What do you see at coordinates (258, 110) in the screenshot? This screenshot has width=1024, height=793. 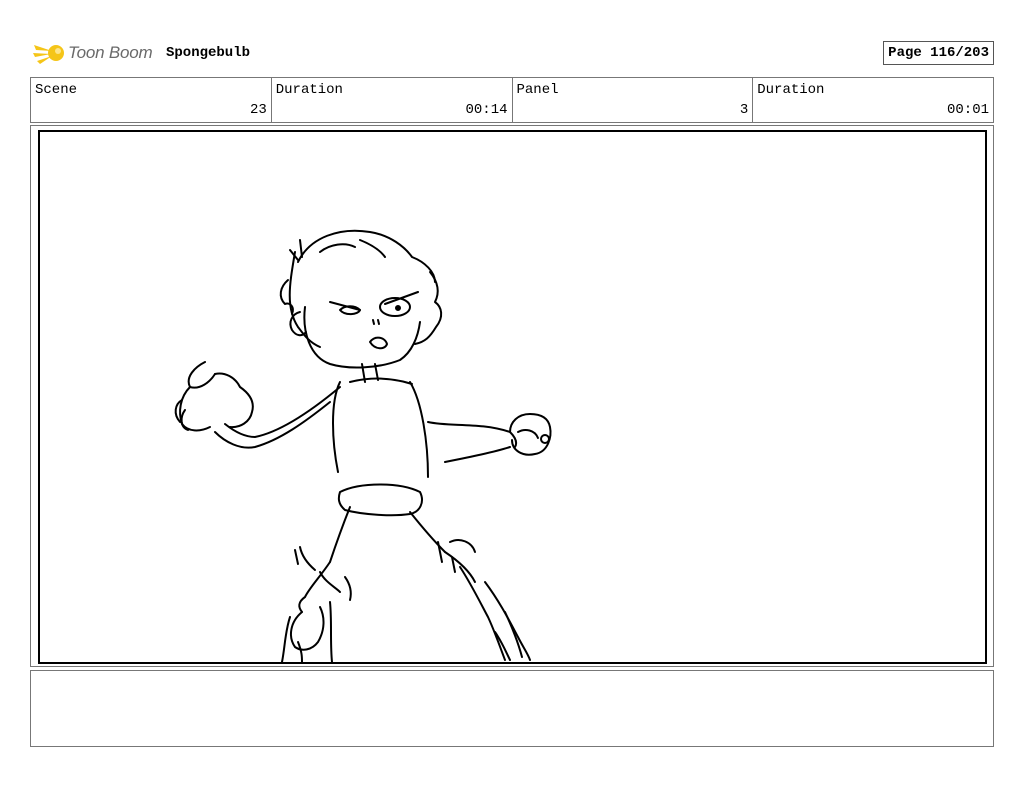 I see `scene-value: 23` at bounding box center [258, 110].